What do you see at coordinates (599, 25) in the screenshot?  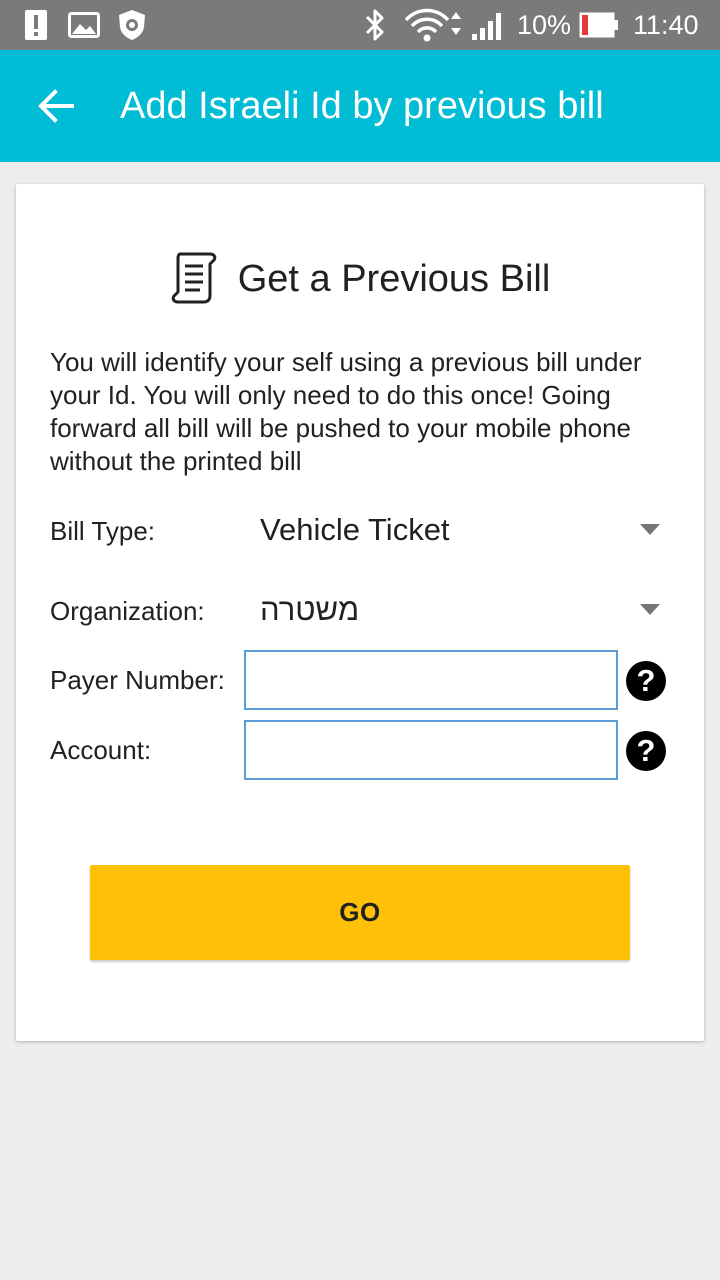 I see `battery-icon` at bounding box center [599, 25].